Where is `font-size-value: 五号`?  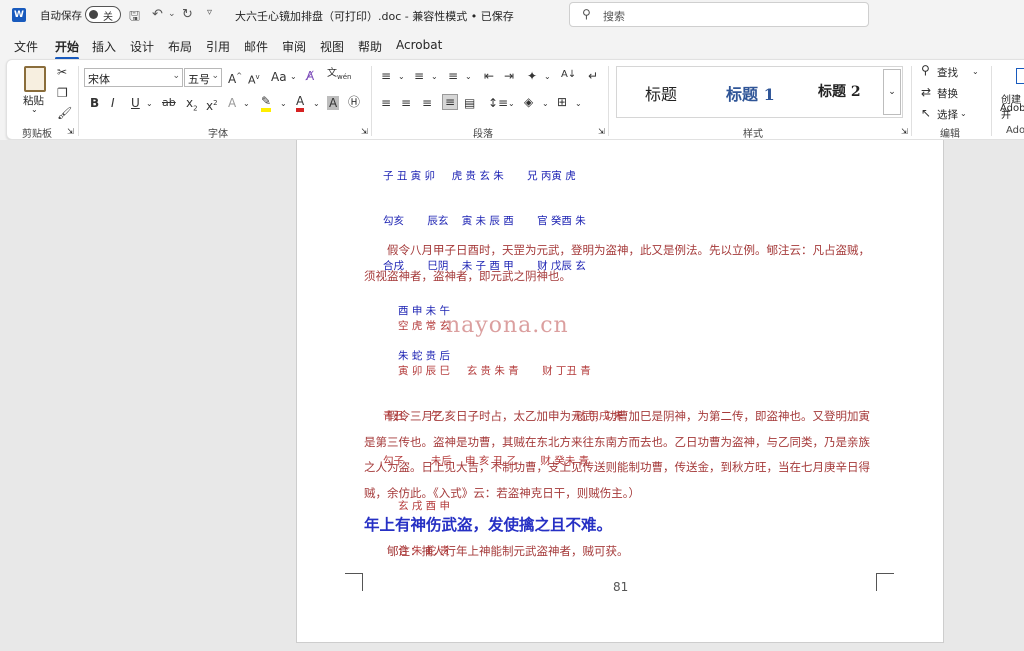 font-size-value: 五号 is located at coordinates (199, 79).